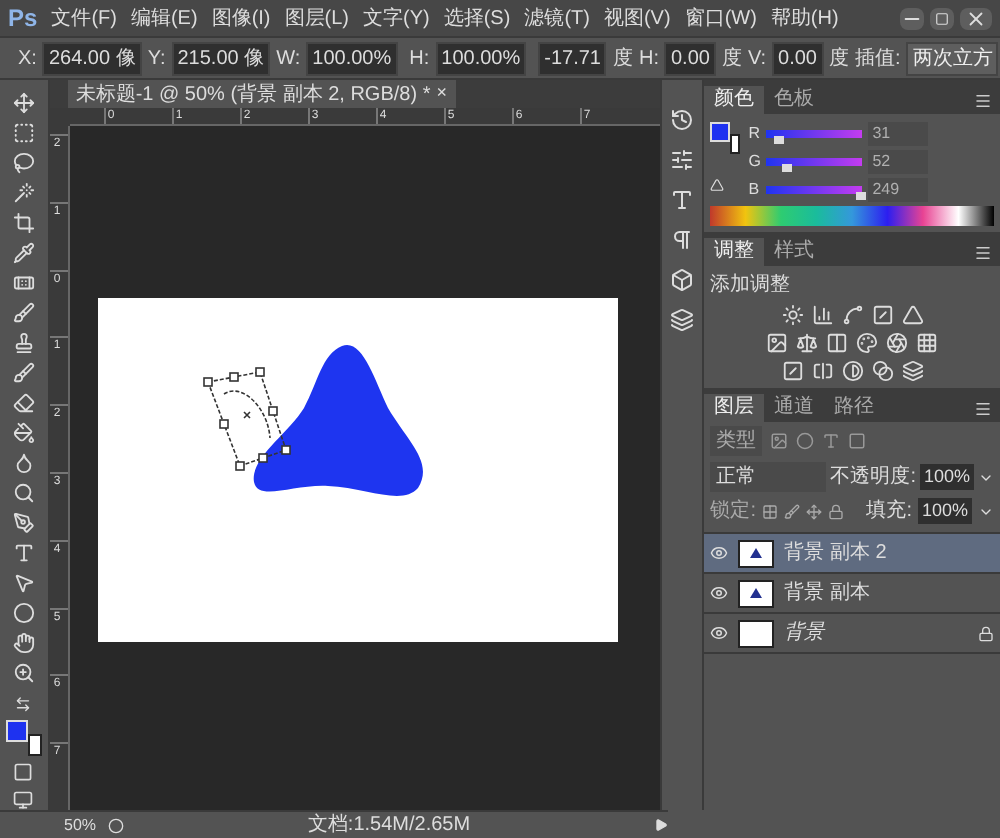  Describe the element at coordinates (779, 441) in the screenshot. I see `pixel-filter-icon` at that location.